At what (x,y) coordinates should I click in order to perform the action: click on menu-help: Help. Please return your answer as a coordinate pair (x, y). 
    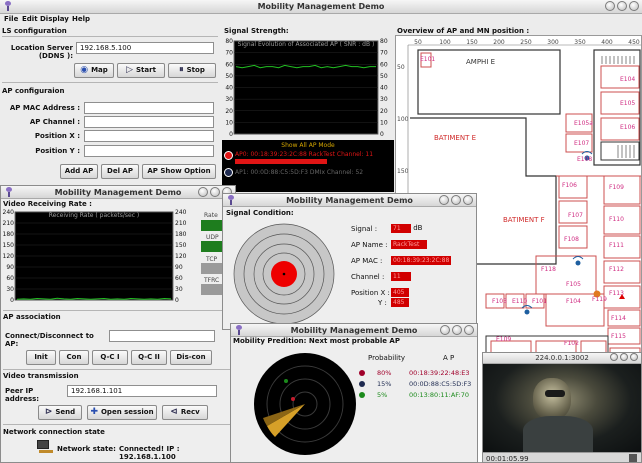
    Looking at the image, I should click on (81, 19).